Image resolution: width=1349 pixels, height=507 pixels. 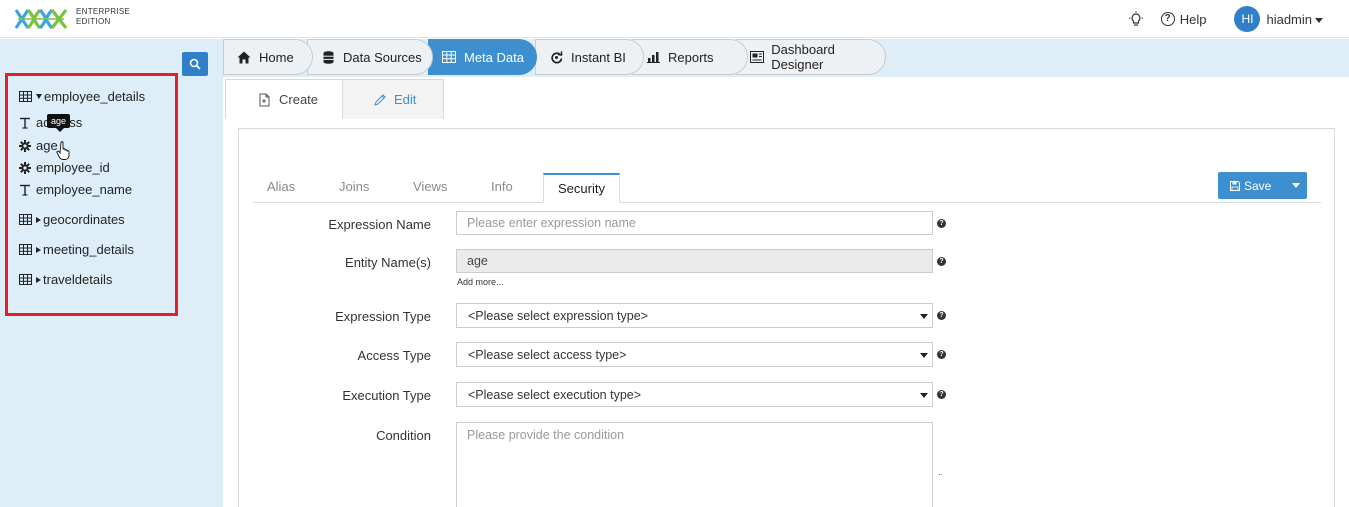 What do you see at coordinates (73, 167) in the screenshot?
I see `tree-node-label: employee_id` at bounding box center [73, 167].